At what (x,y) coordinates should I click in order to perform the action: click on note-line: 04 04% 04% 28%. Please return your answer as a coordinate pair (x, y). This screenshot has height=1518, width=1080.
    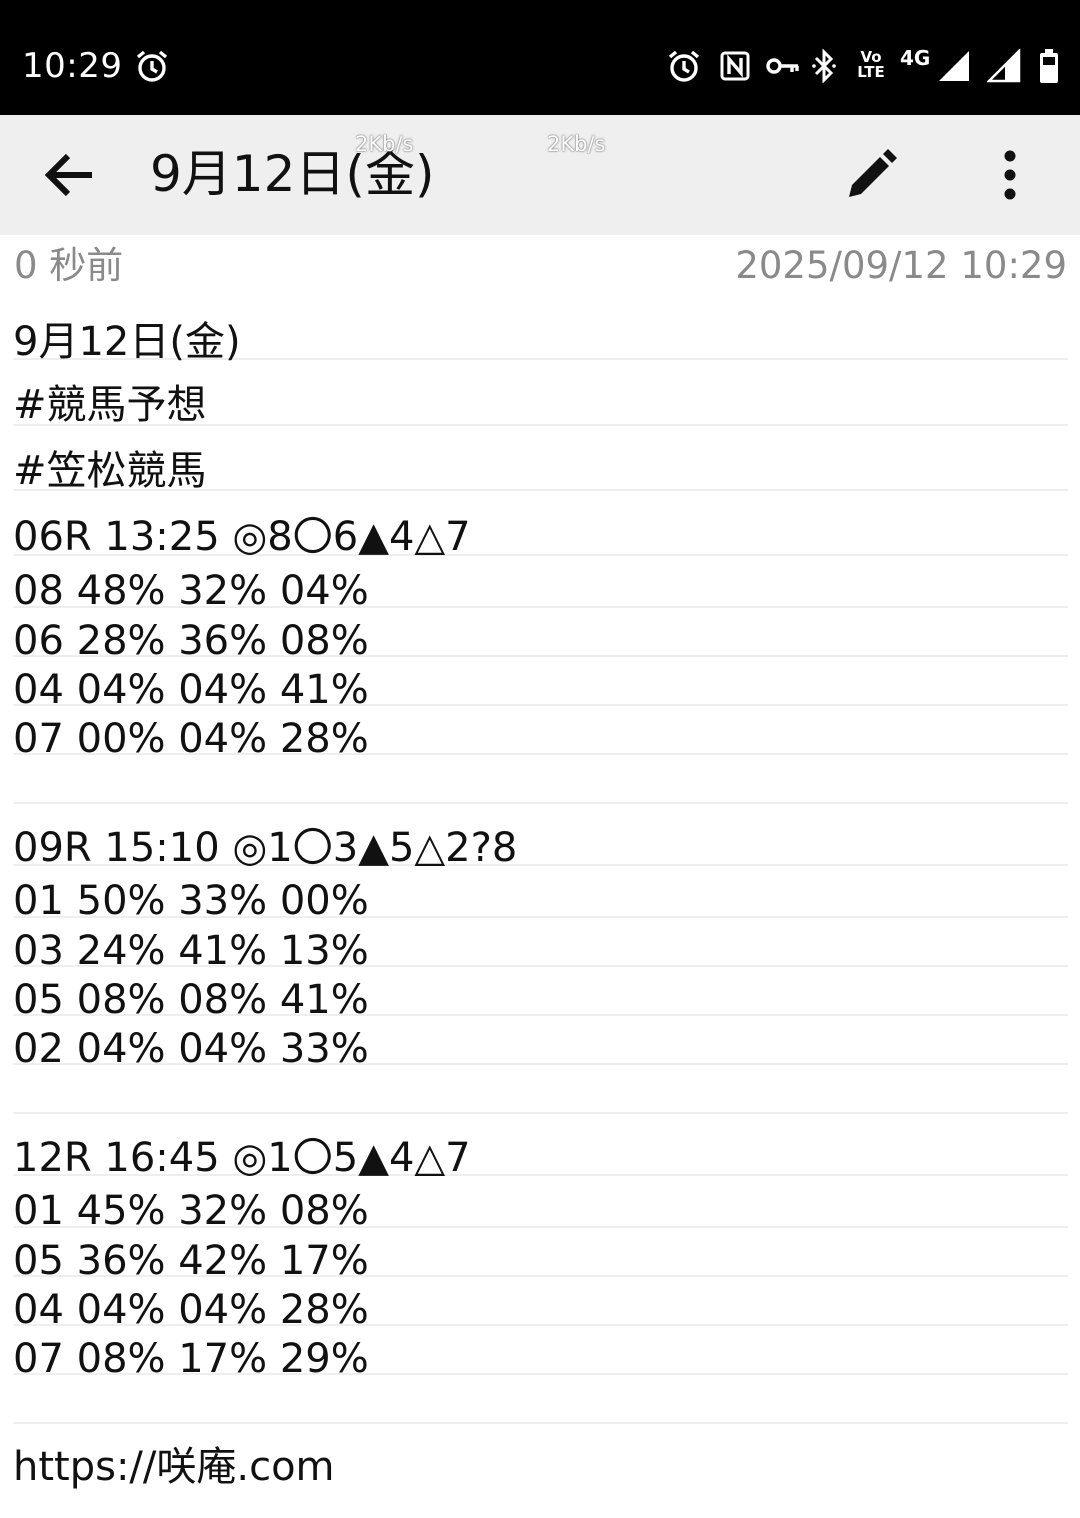
    Looking at the image, I should click on (540, 1305).